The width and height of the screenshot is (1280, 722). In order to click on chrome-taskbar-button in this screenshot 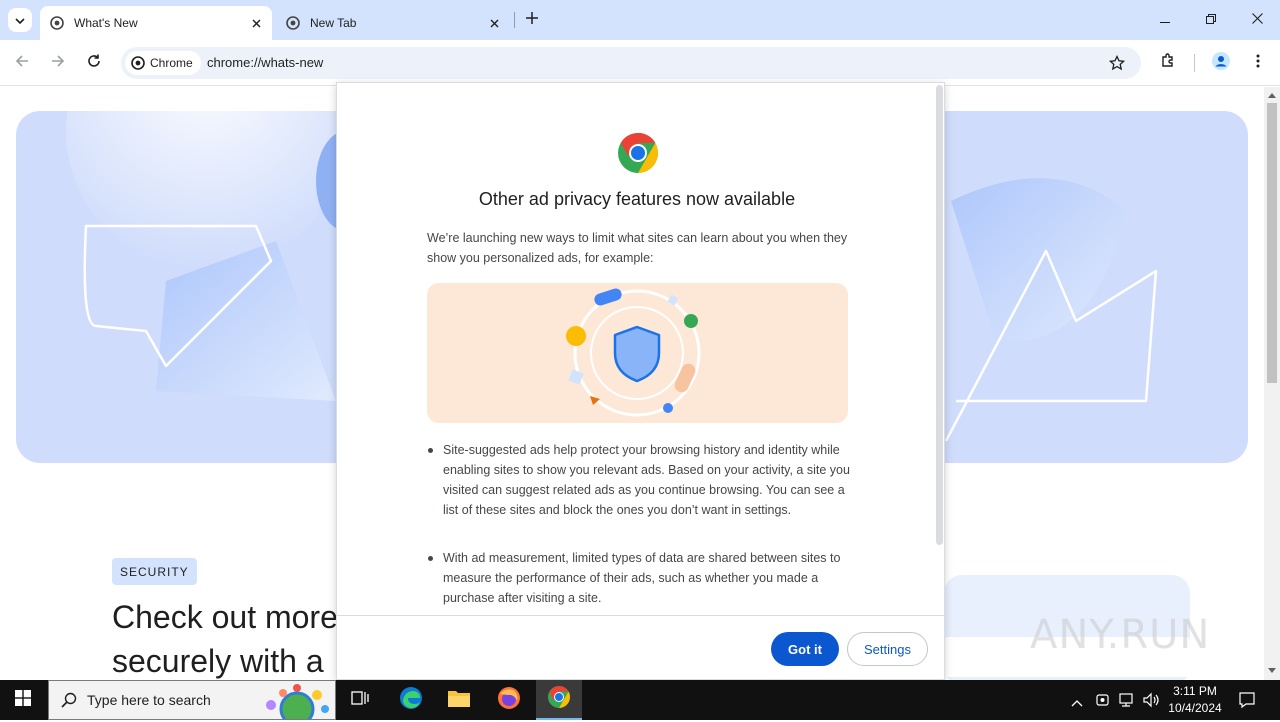, I will do `click(559, 700)`.